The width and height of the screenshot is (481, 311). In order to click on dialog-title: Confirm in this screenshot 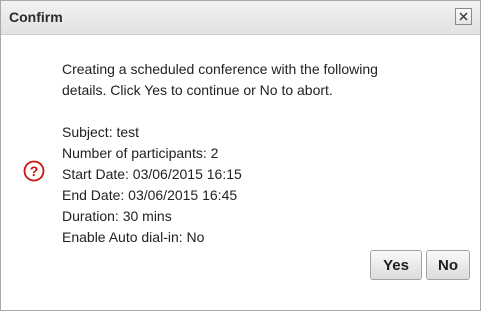, I will do `click(36, 17)`.